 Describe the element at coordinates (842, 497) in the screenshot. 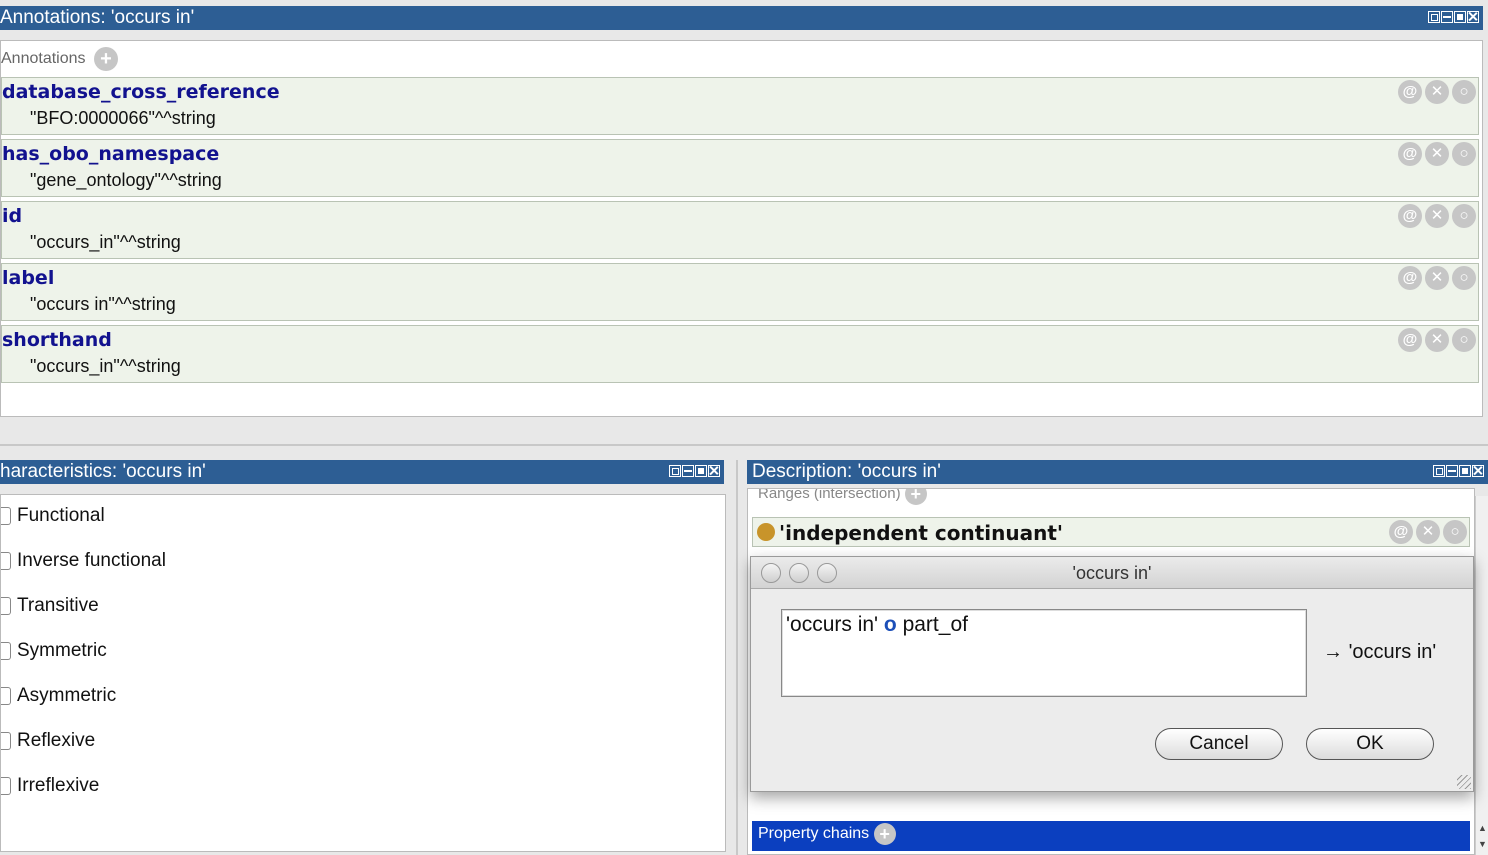

I see `ranges-header: Ranges (intersection) +` at that location.